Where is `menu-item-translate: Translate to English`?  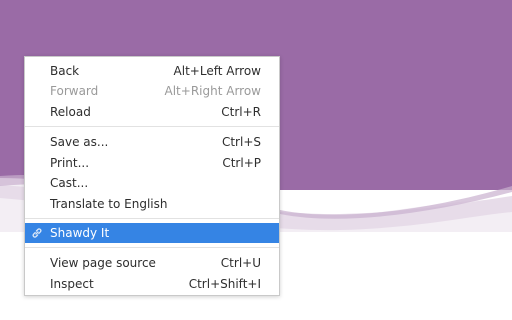
menu-item-translate: Translate to English is located at coordinates (152, 204).